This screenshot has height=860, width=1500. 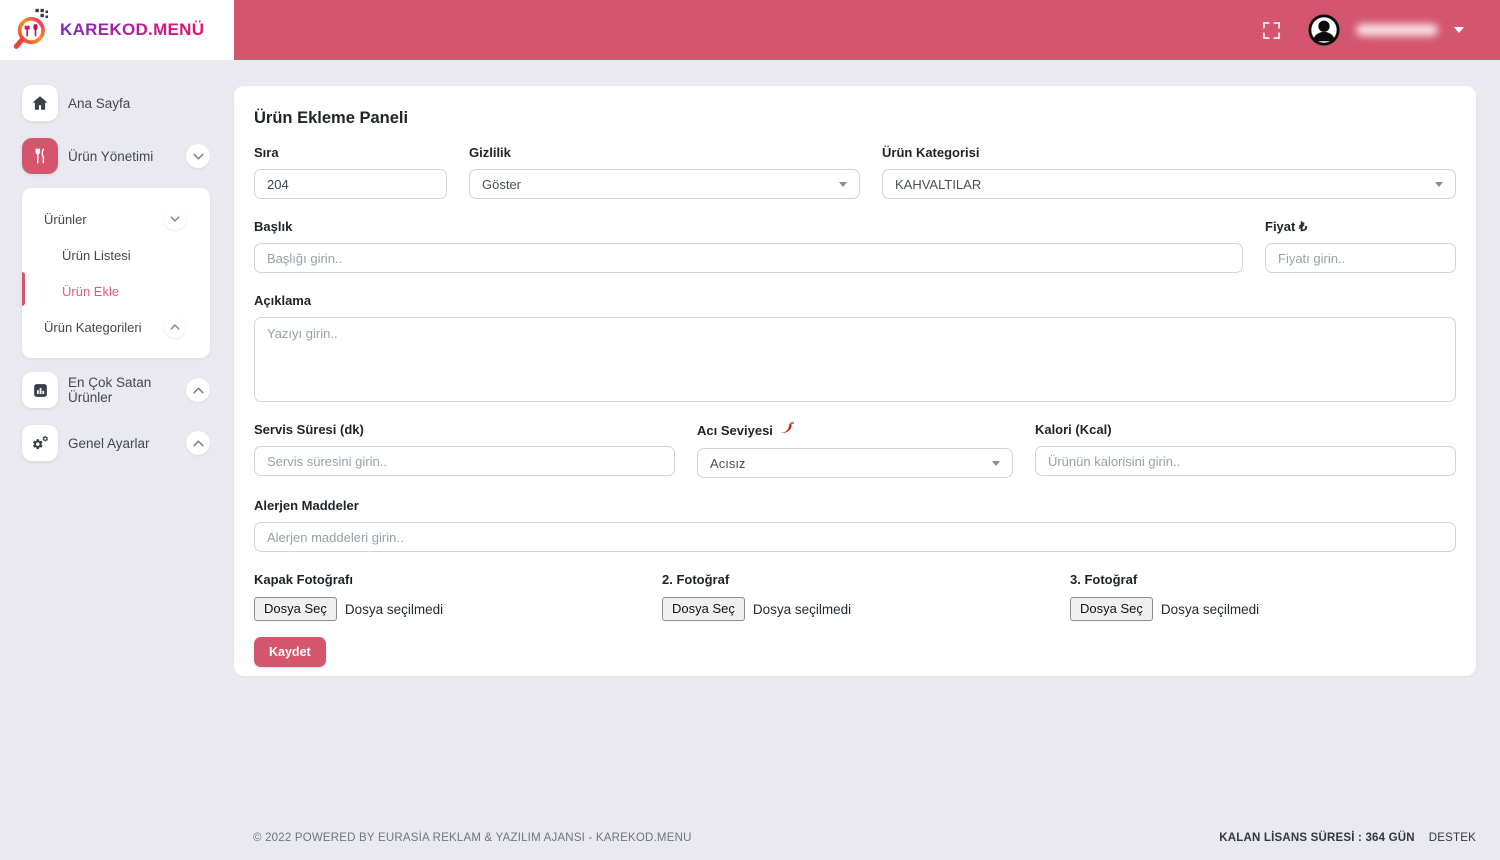 What do you see at coordinates (696, 579) in the screenshot?
I see `foto2-label: 2. Fotoğraf` at bounding box center [696, 579].